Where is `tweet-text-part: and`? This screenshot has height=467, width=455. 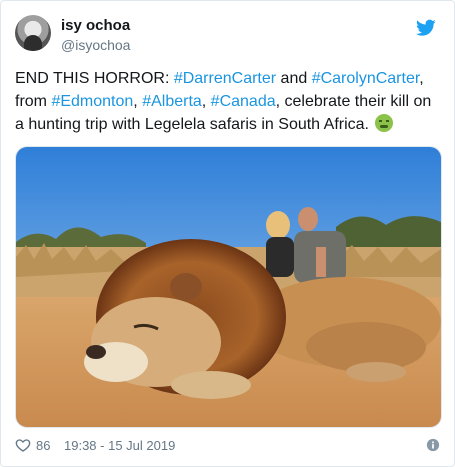 tweet-text-part: and is located at coordinates (294, 78).